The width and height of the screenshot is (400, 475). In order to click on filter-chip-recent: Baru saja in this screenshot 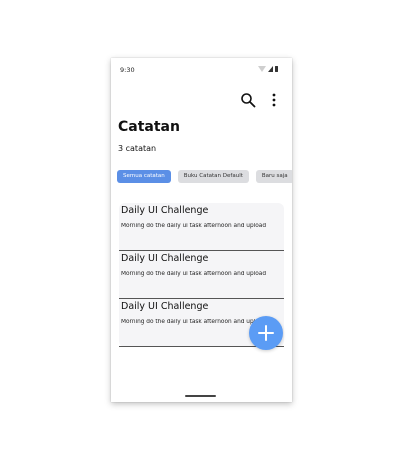, I will do `click(273, 176)`.